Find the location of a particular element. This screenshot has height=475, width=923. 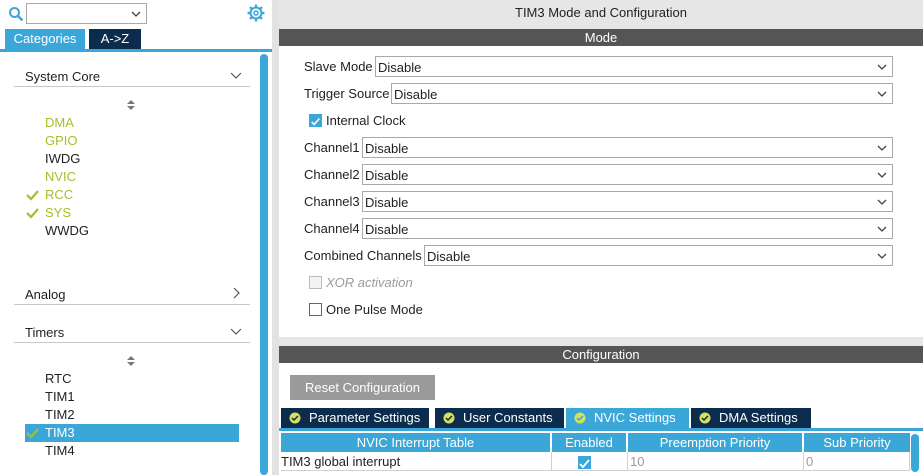

internal-clock-label: Internal Clock is located at coordinates (366, 120).